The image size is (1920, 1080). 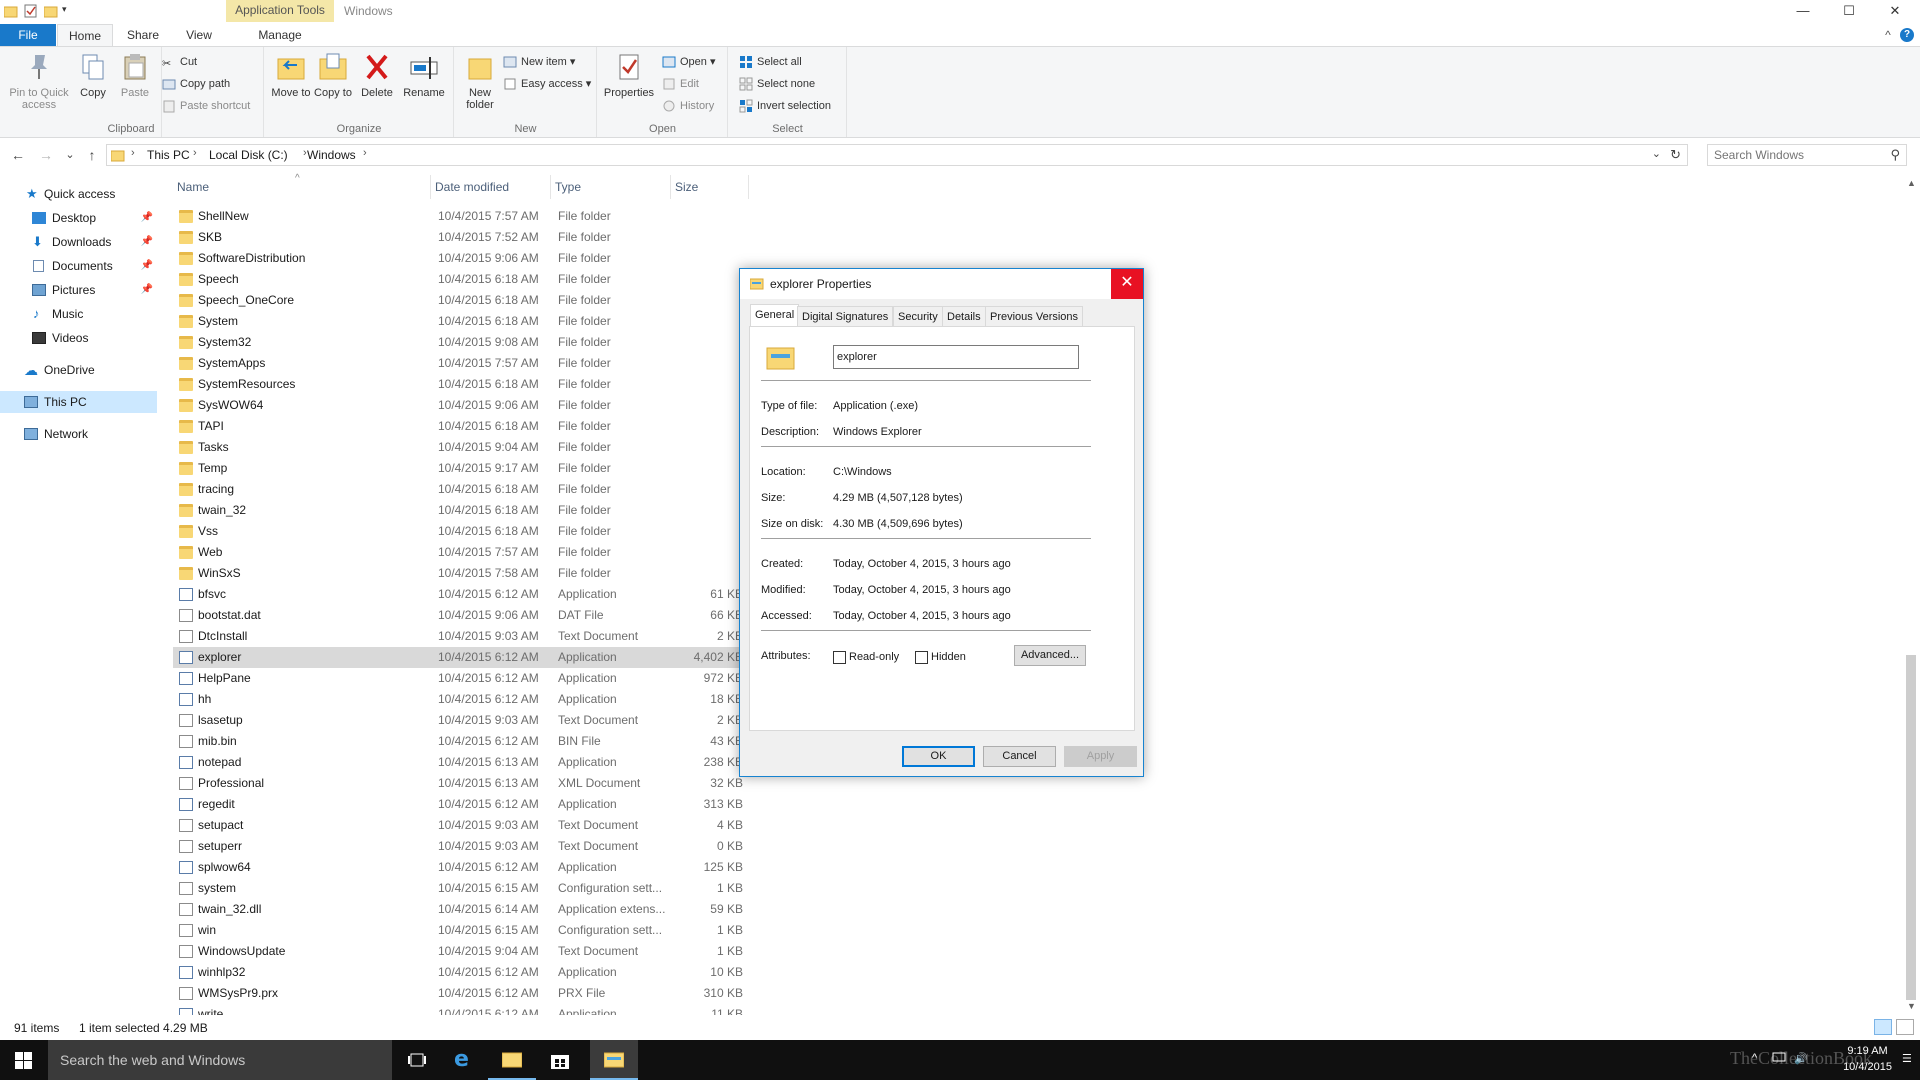 I want to click on new-folder-button: New folder, so click(x=480, y=81).